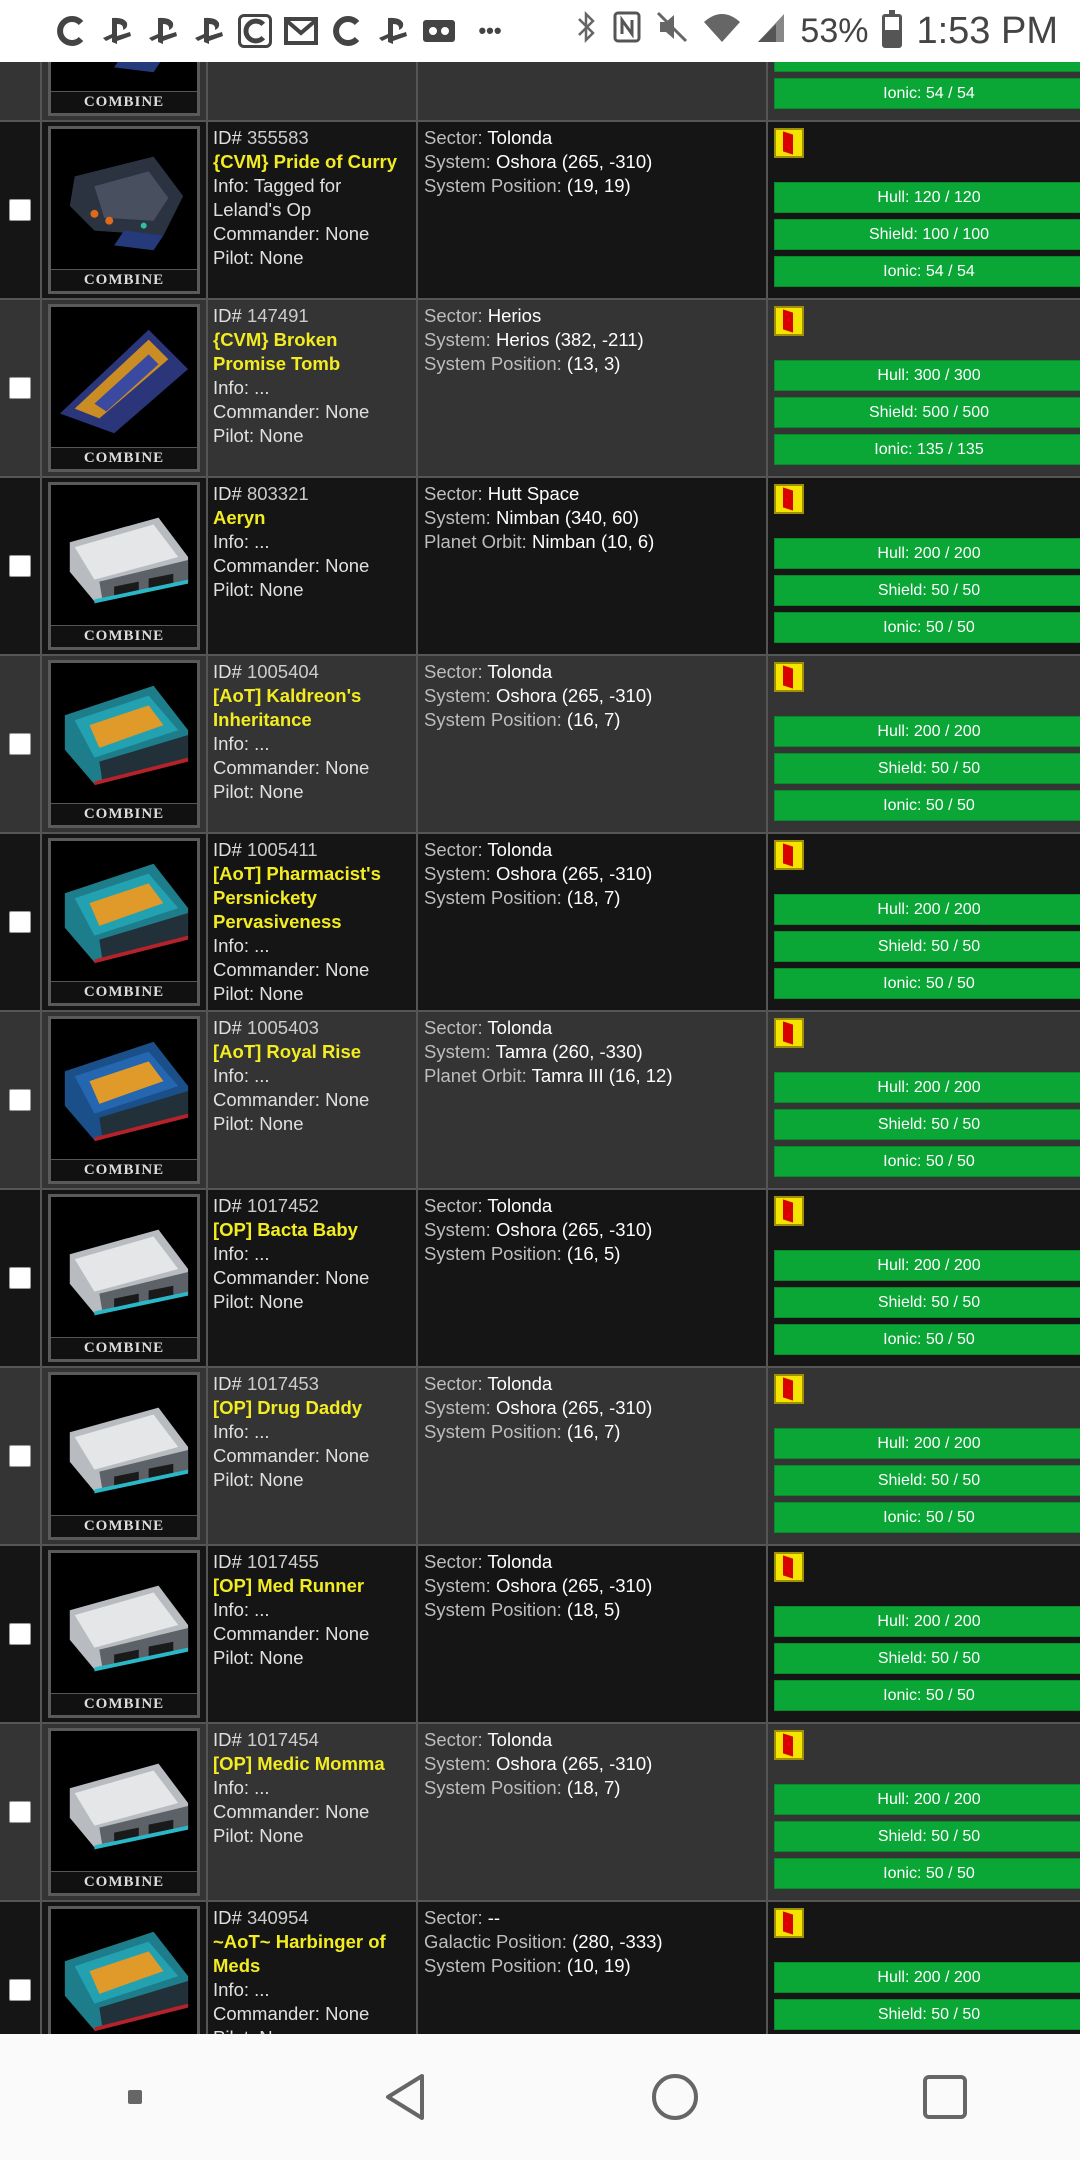 This screenshot has width=1080, height=2160. I want to click on location-line: System: Tamra (260, -330), so click(592, 1052).